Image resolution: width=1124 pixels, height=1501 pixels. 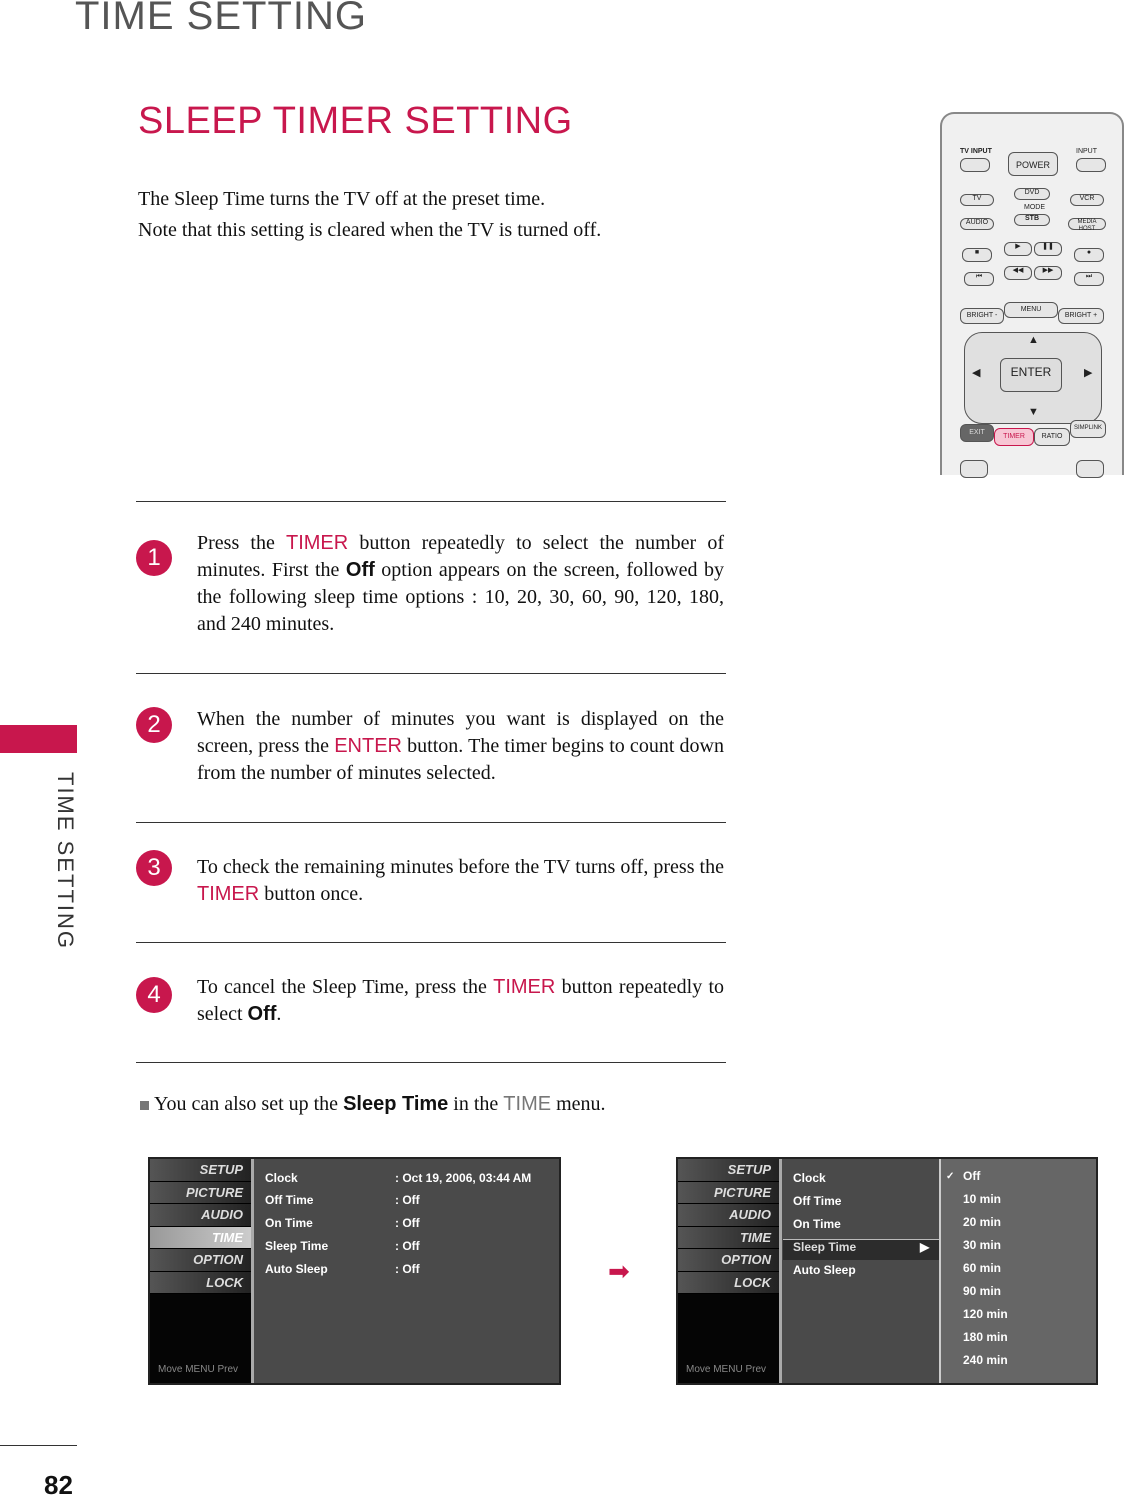 I want to click on skip-back-button: ⏮, so click(x=979, y=279).